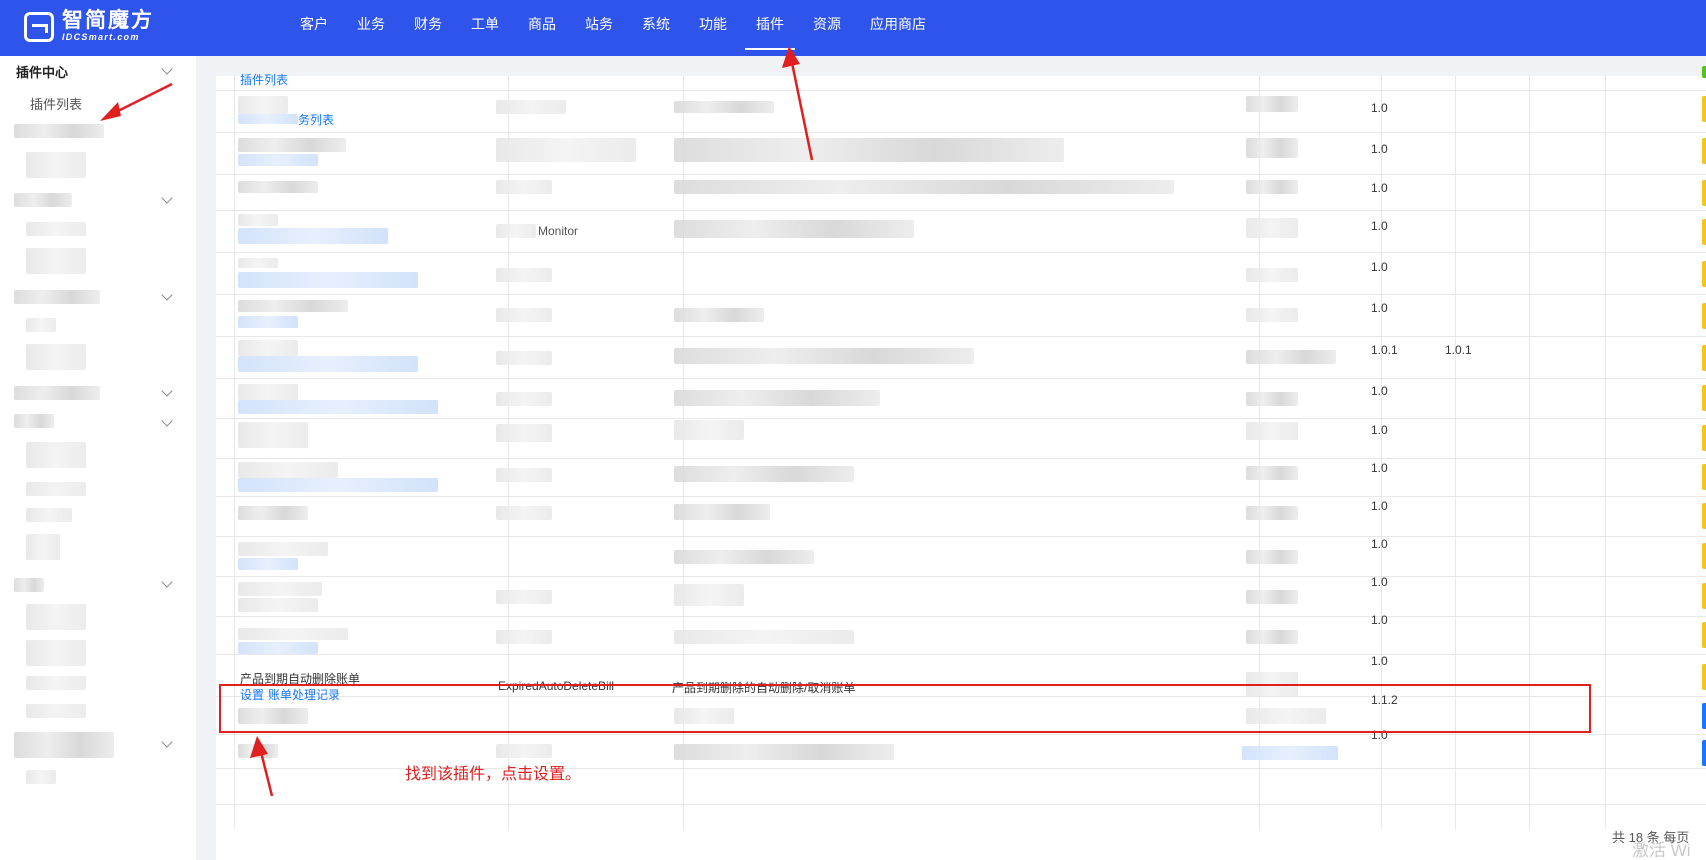 The image size is (1706, 860). Describe the element at coordinates (801, 109) in the screenshot. I see `arrow-nav` at that location.